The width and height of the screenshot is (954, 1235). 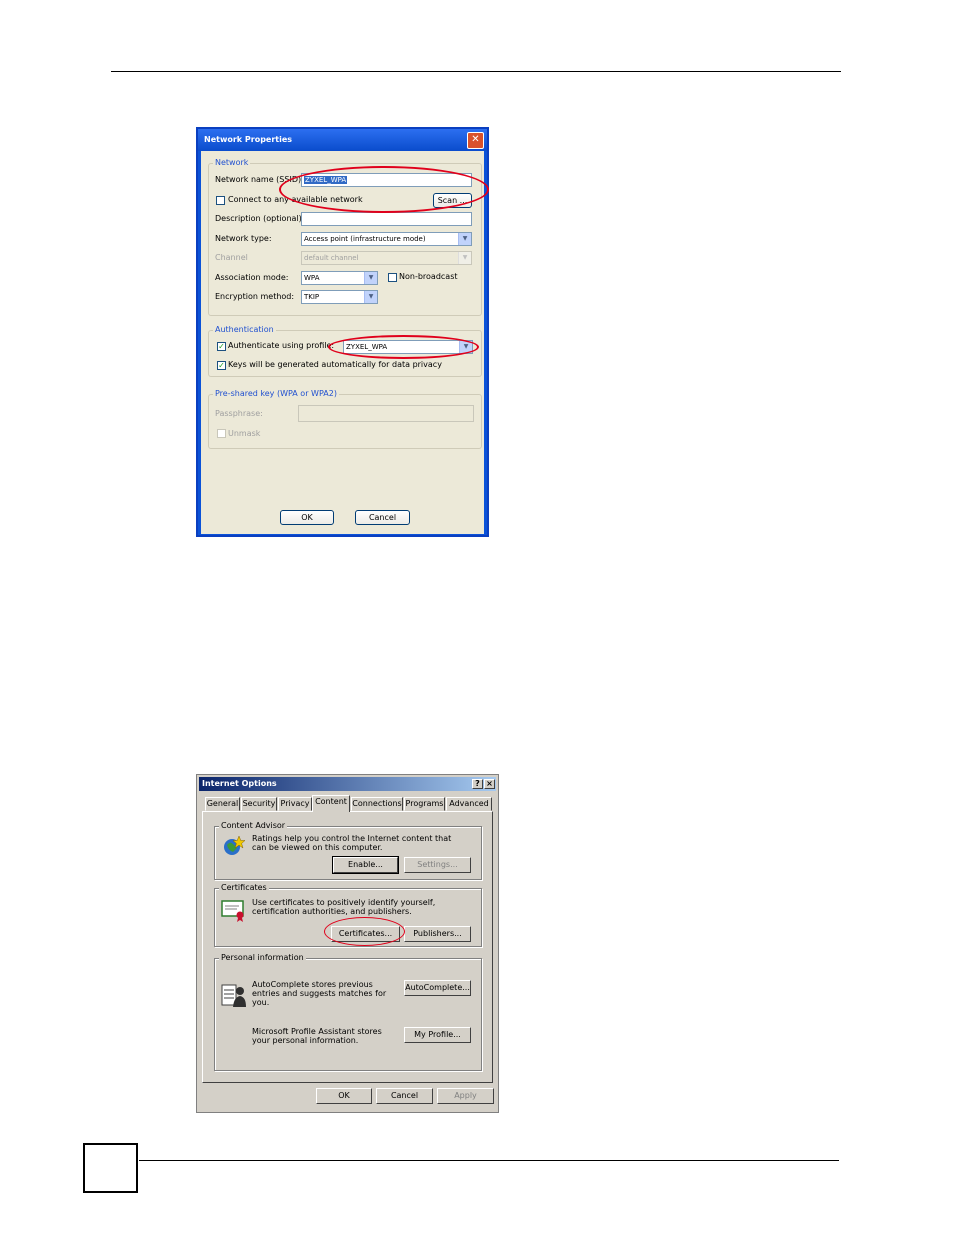 What do you see at coordinates (339, 278) in the screenshot?
I see `association-select: WPA ▼` at bounding box center [339, 278].